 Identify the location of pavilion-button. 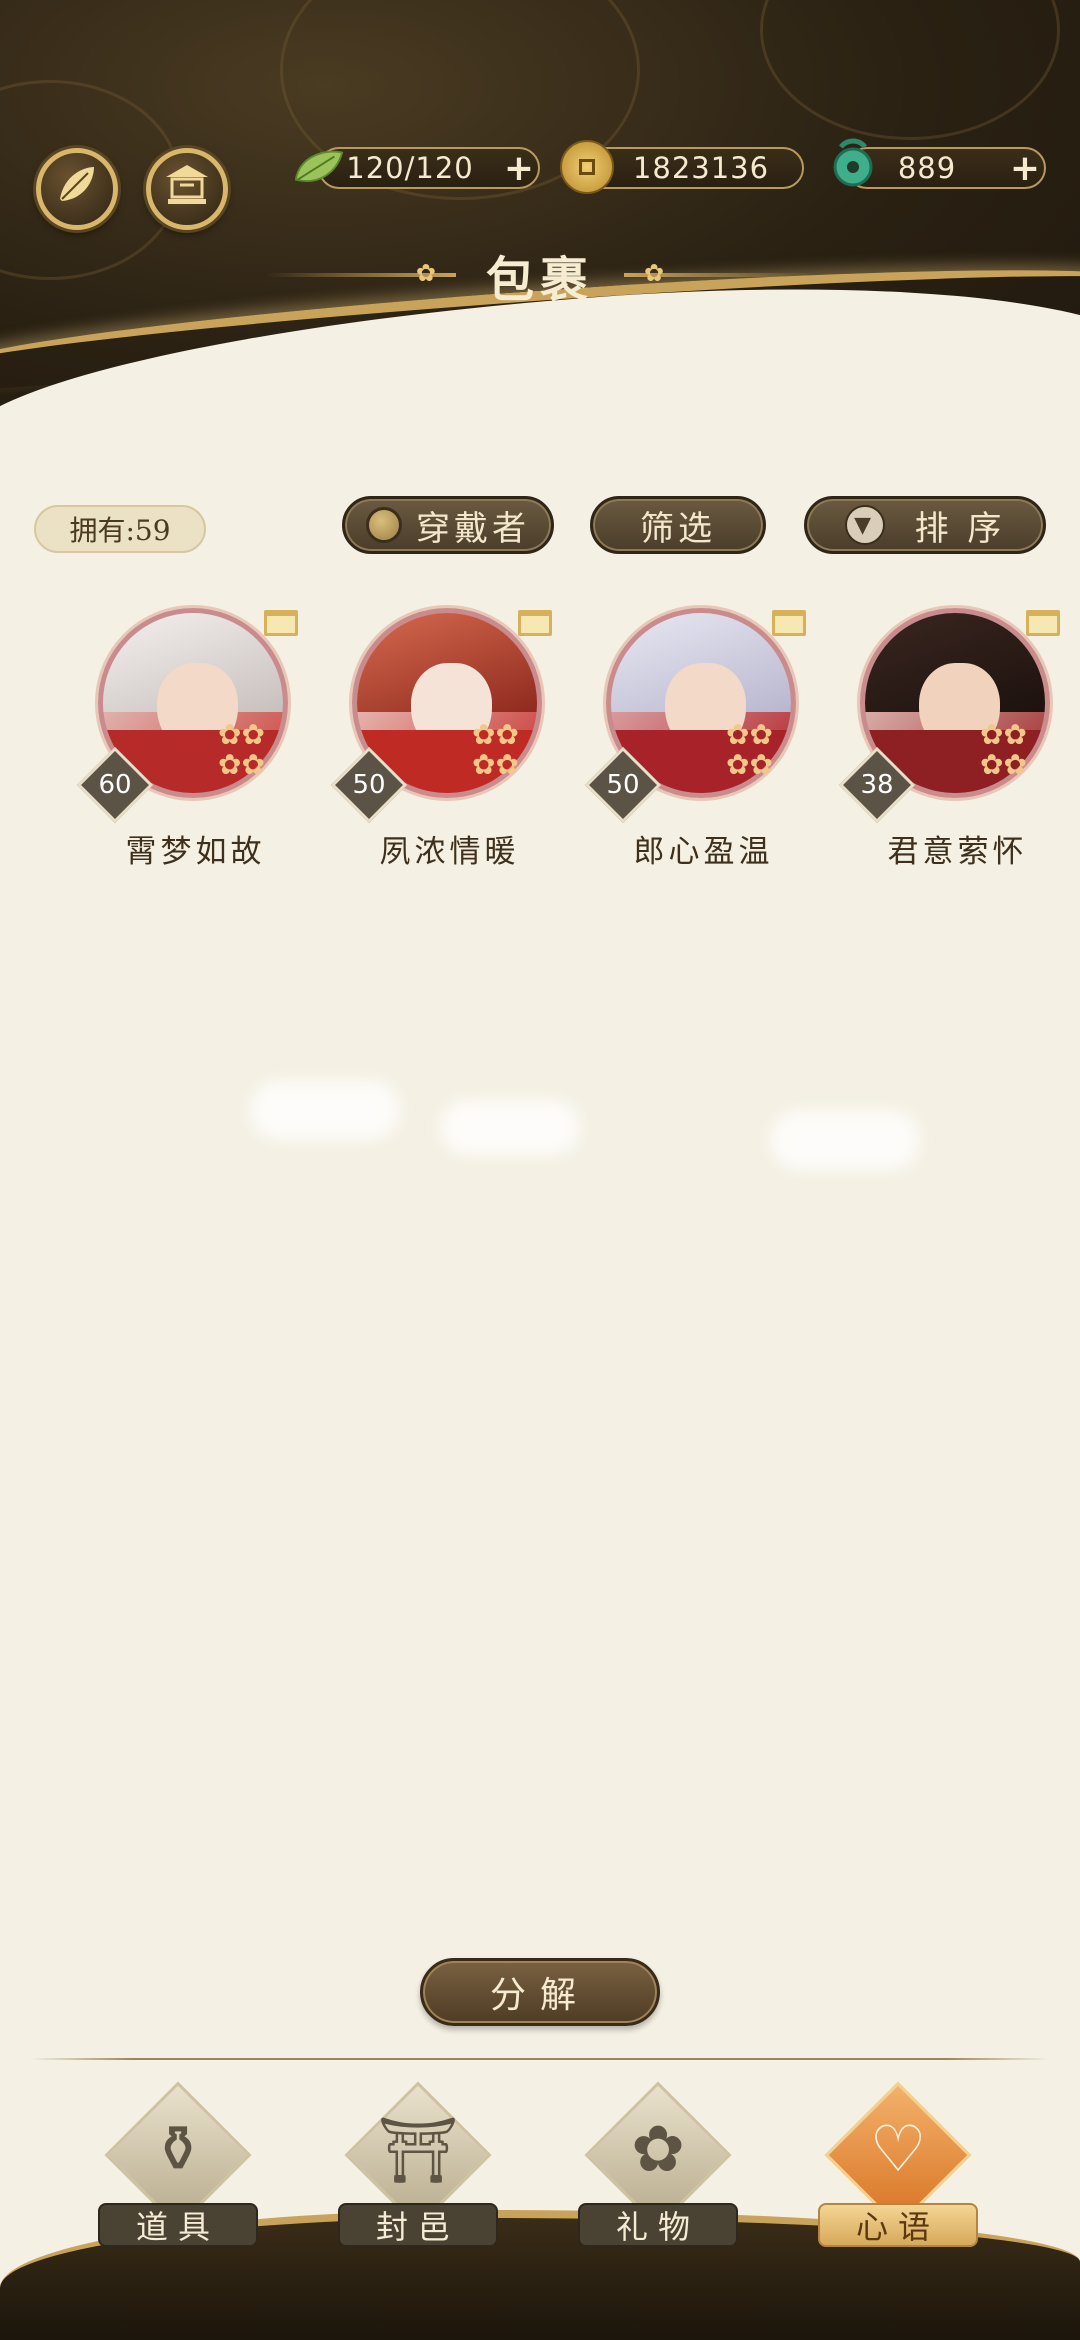
(187, 189).